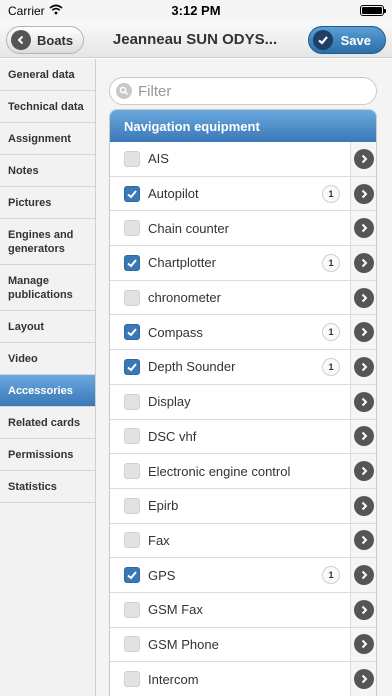  Describe the element at coordinates (243, 506) in the screenshot. I see `list-item: Epirb` at that location.